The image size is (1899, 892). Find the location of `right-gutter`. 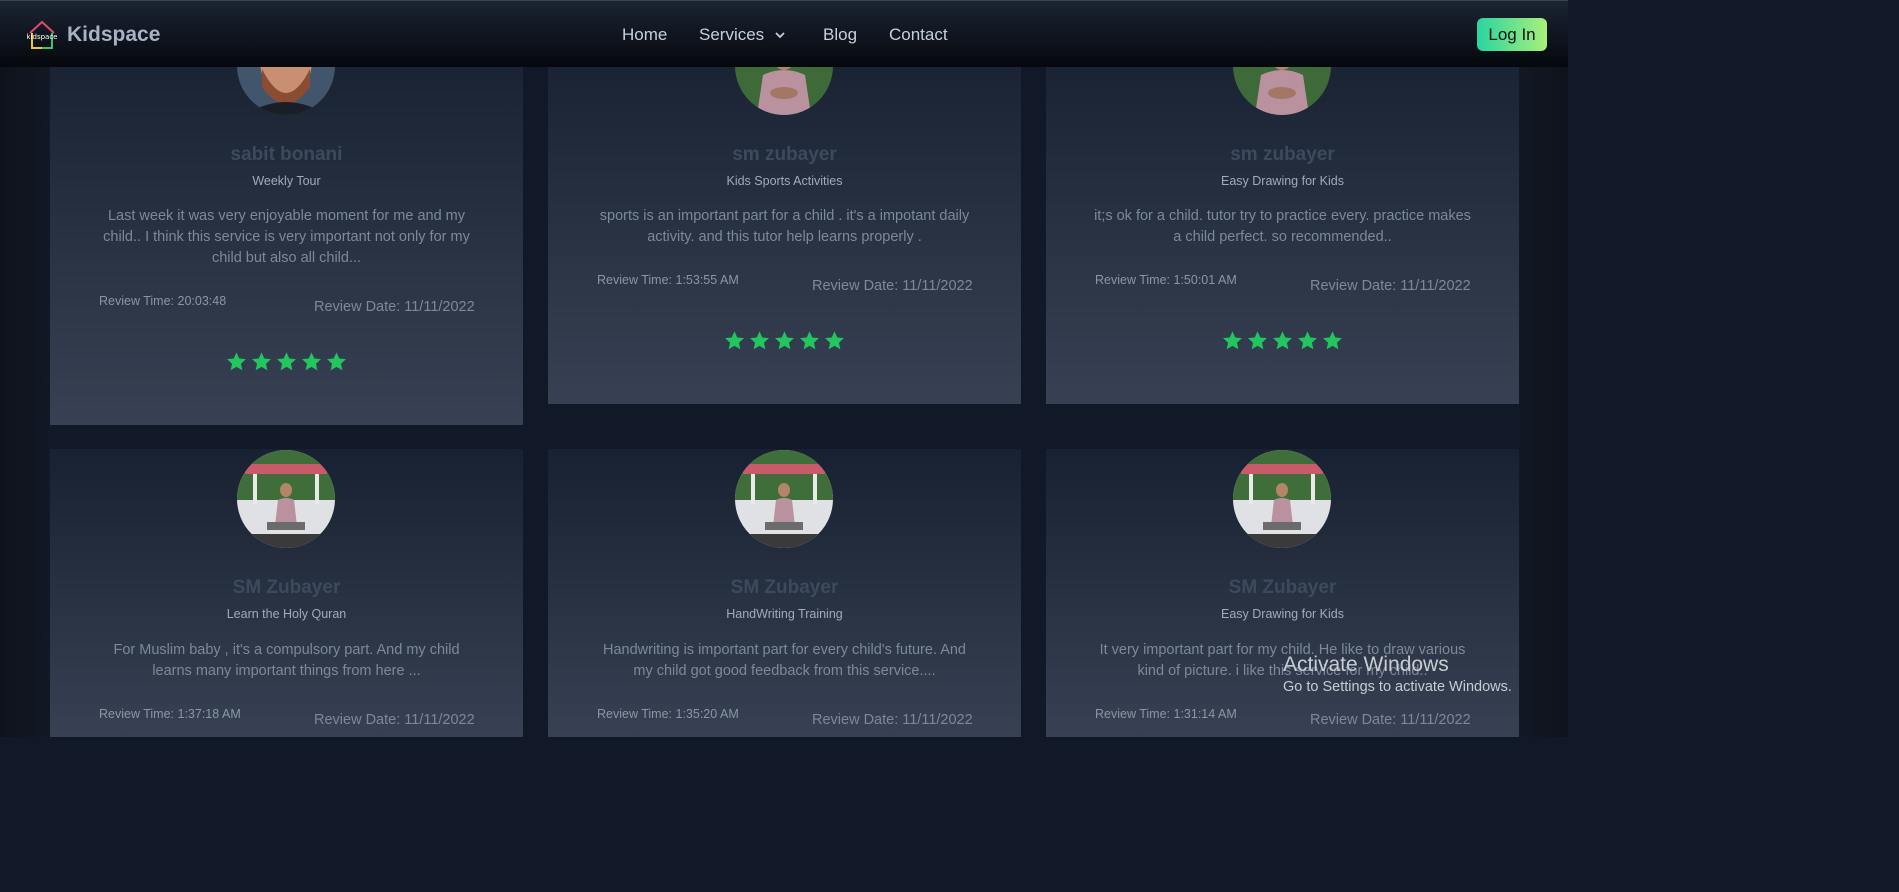

right-gutter is located at coordinates (1543, 402).